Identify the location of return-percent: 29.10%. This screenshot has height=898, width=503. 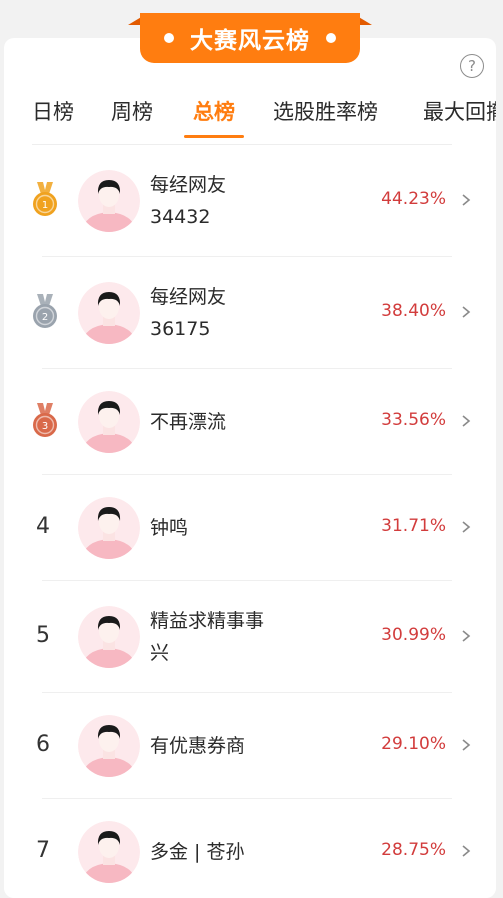
(413, 744).